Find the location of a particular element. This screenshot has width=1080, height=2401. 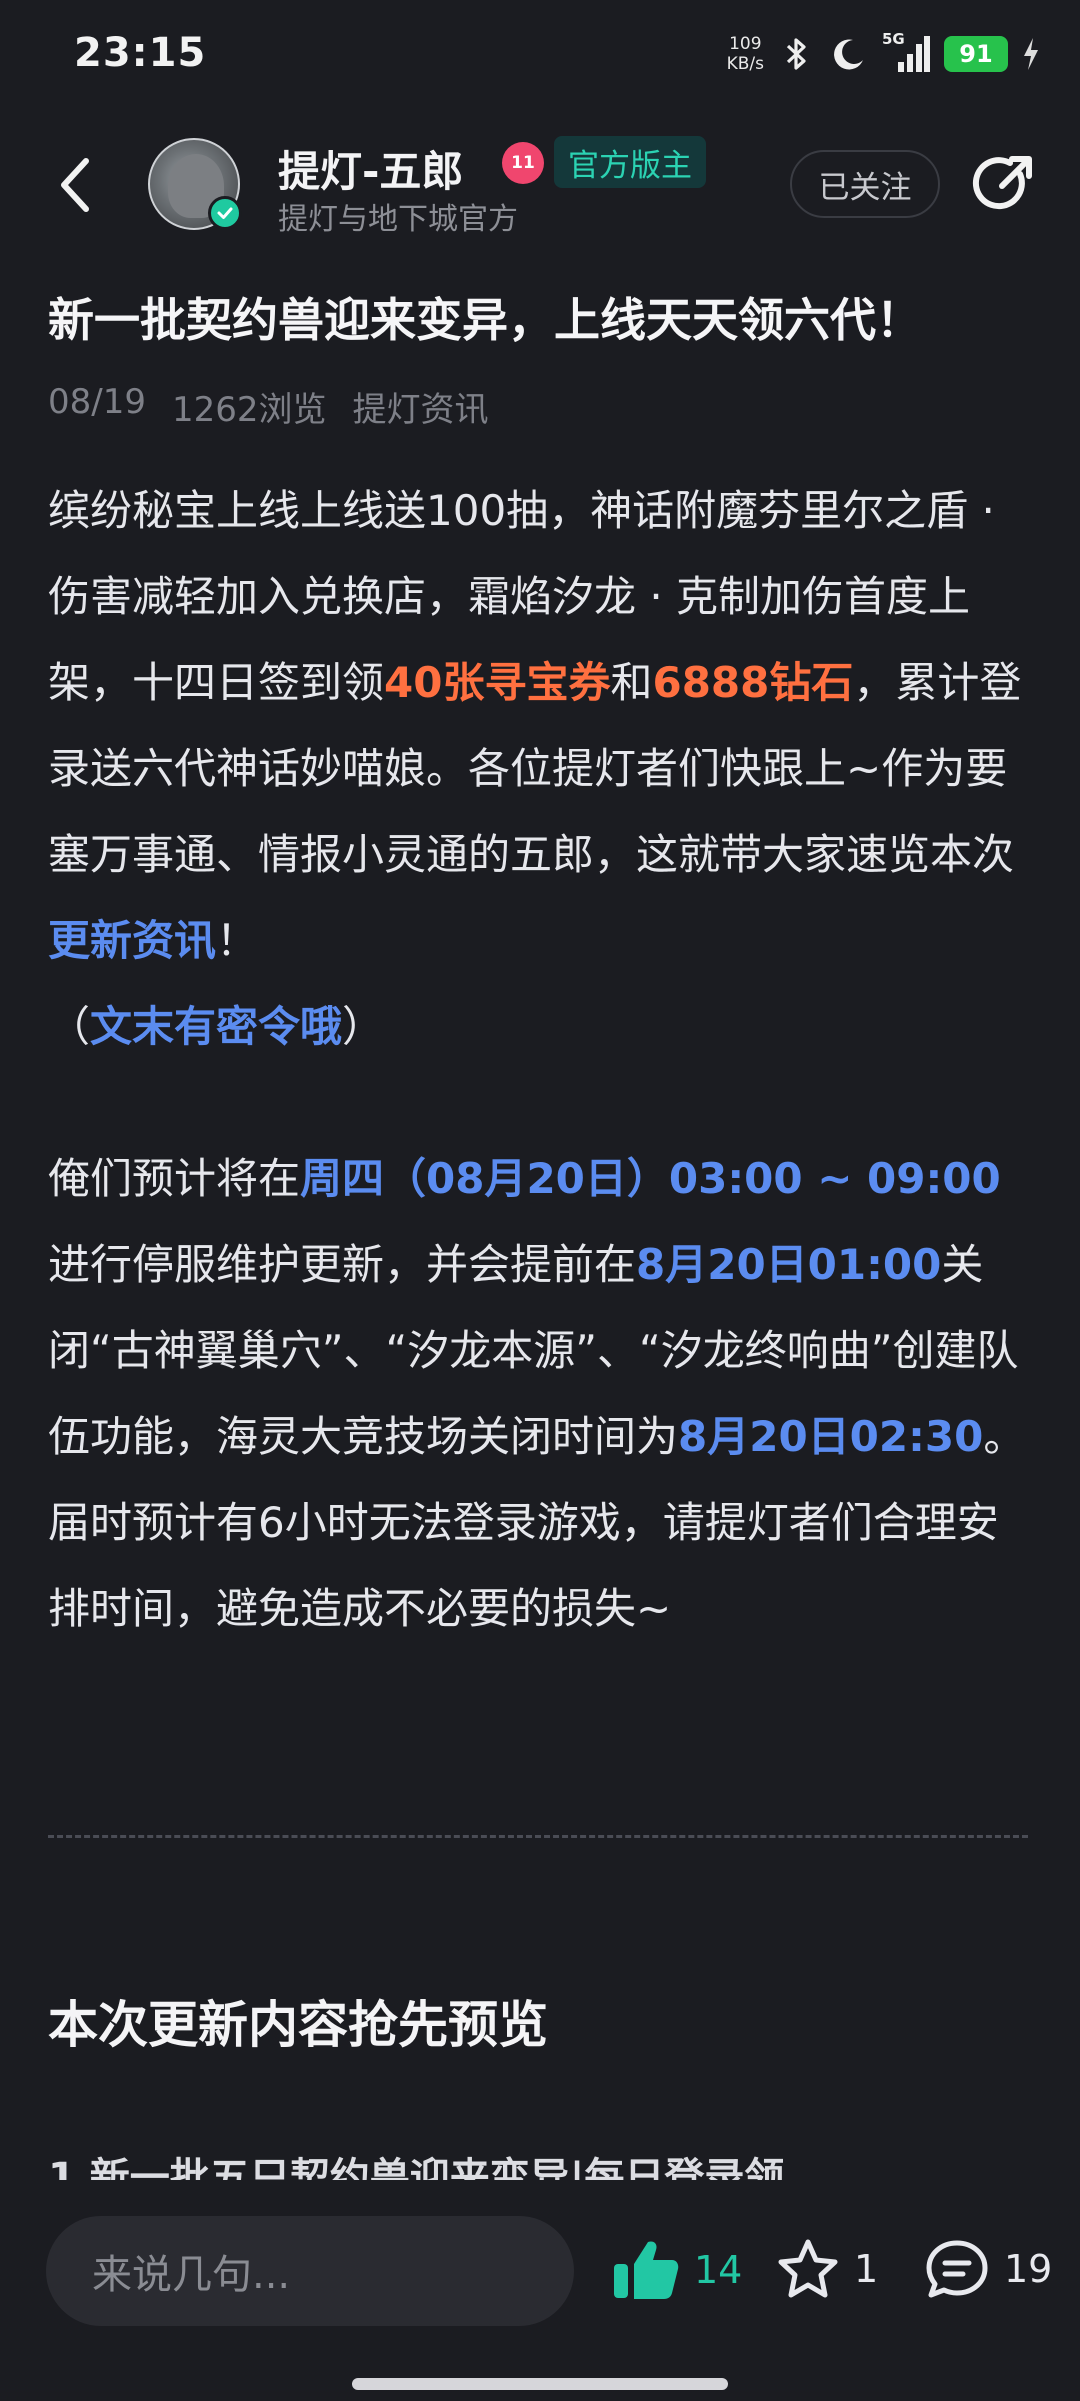

text-segment: 俺们预计将在 is located at coordinates (174, 1178).